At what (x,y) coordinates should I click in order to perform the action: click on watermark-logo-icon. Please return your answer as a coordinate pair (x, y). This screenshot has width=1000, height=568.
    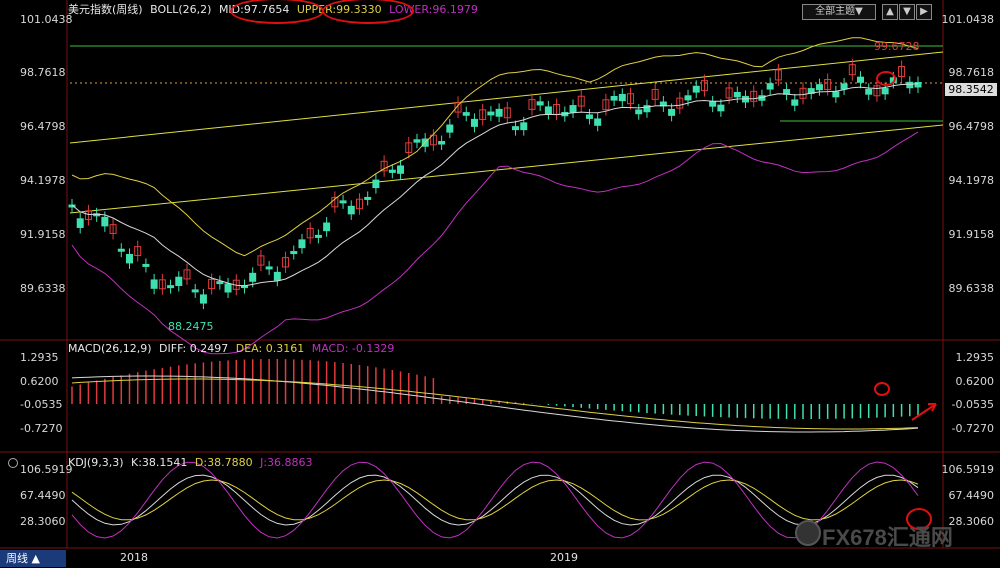
    Looking at the image, I should click on (808, 533).